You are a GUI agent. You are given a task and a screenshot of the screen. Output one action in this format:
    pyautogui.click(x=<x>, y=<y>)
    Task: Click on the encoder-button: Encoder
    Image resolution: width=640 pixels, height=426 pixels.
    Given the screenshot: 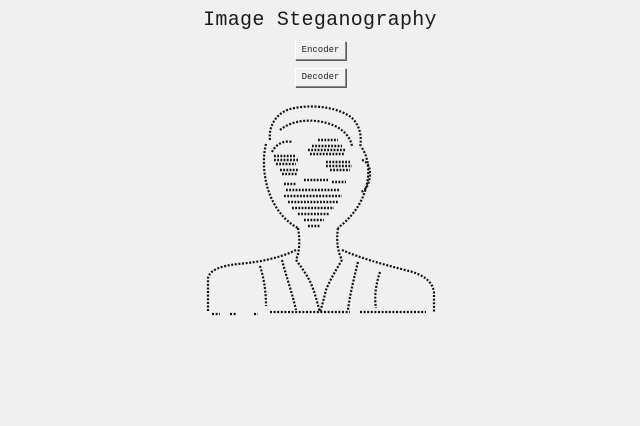 What is the action you would take?
    pyautogui.click(x=320, y=50)
    